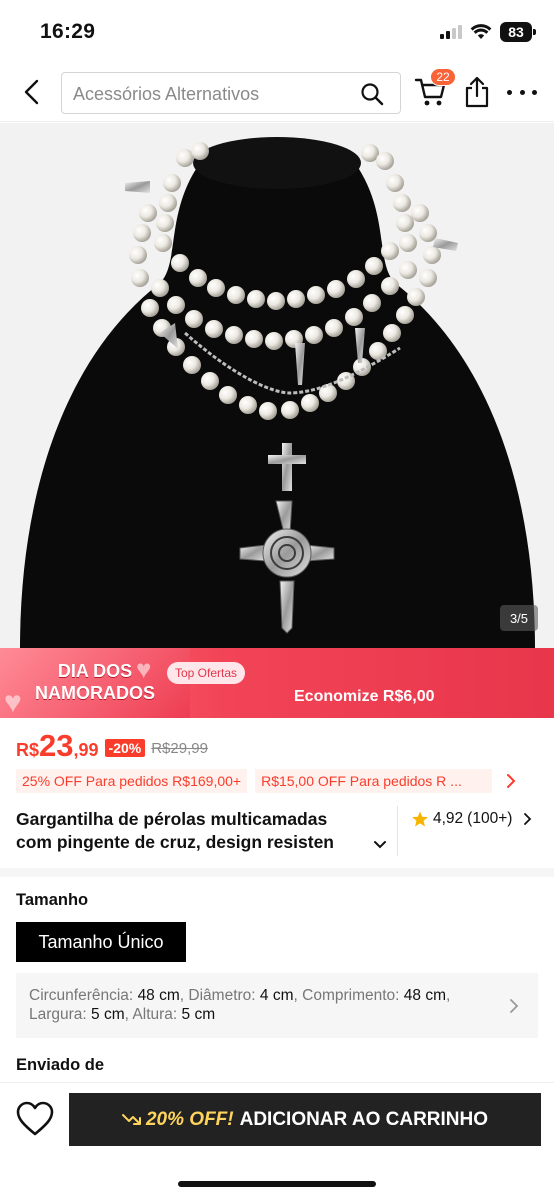 This screenshot has height=1199, width=554. Describe the element at coordinates (420, 819) in the screenshot. I see `star-icon` at that location.